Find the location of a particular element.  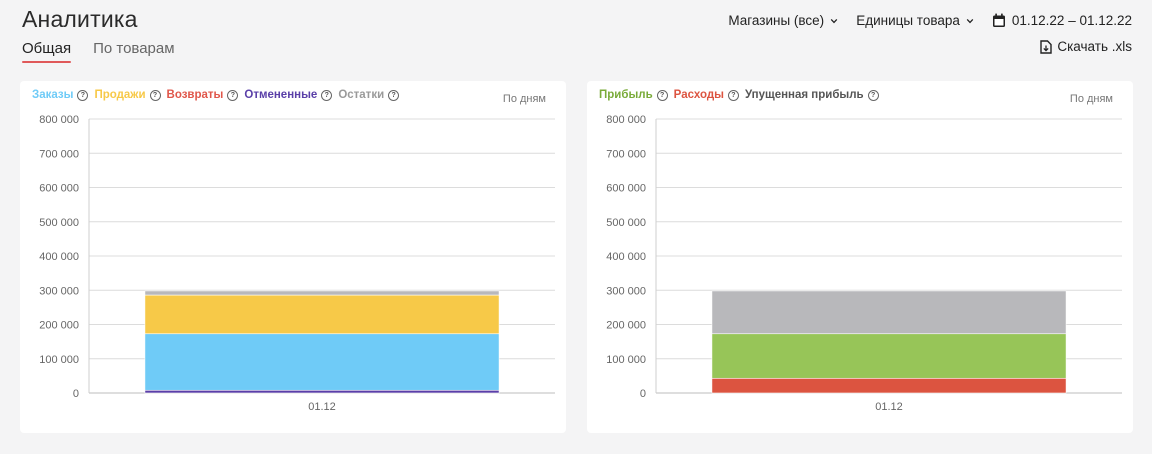

page-title: Аналитика is located at coordinates (80, 19).